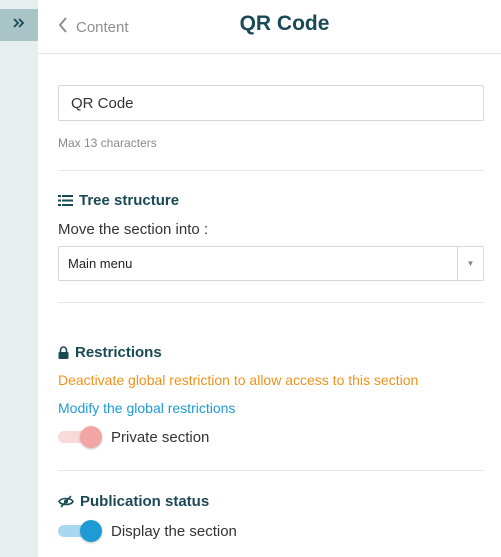  I want to click on publication-heading: Publication status, so click(133, 501).